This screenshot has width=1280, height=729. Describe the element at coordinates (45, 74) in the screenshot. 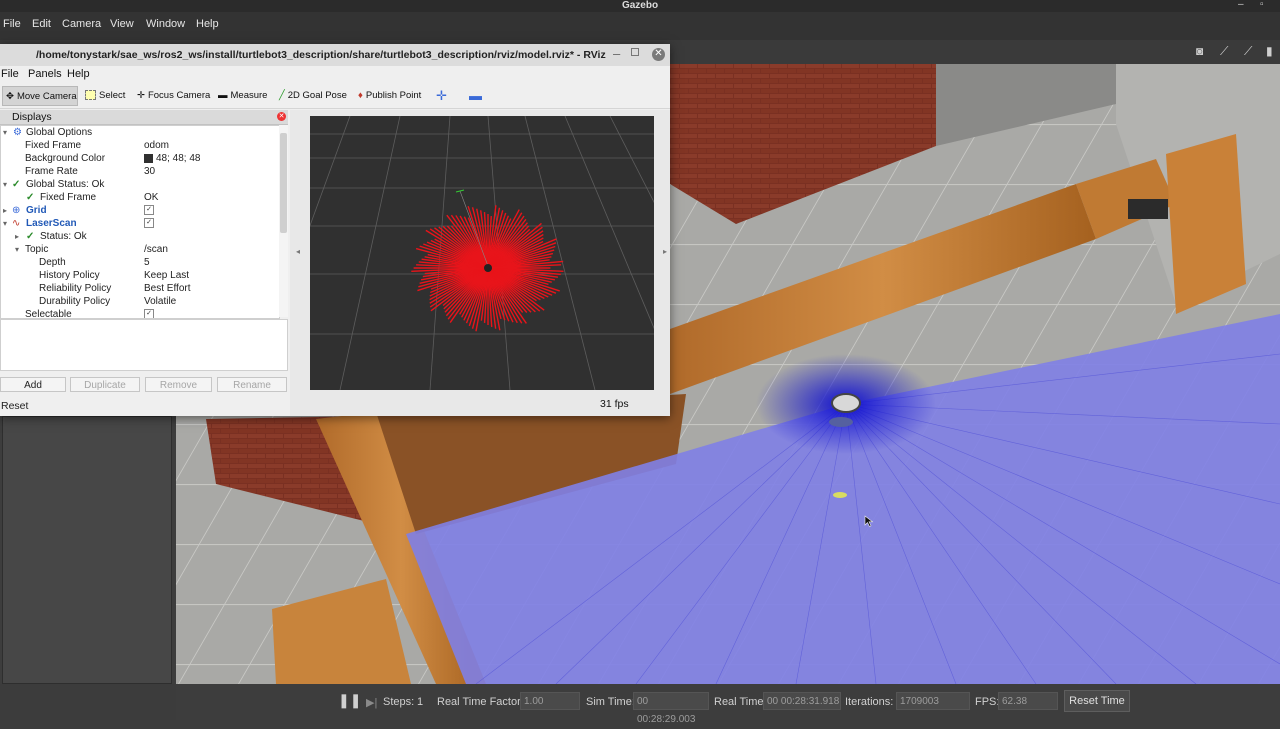

I see `rviz-menu-panels: Panels` at that location.